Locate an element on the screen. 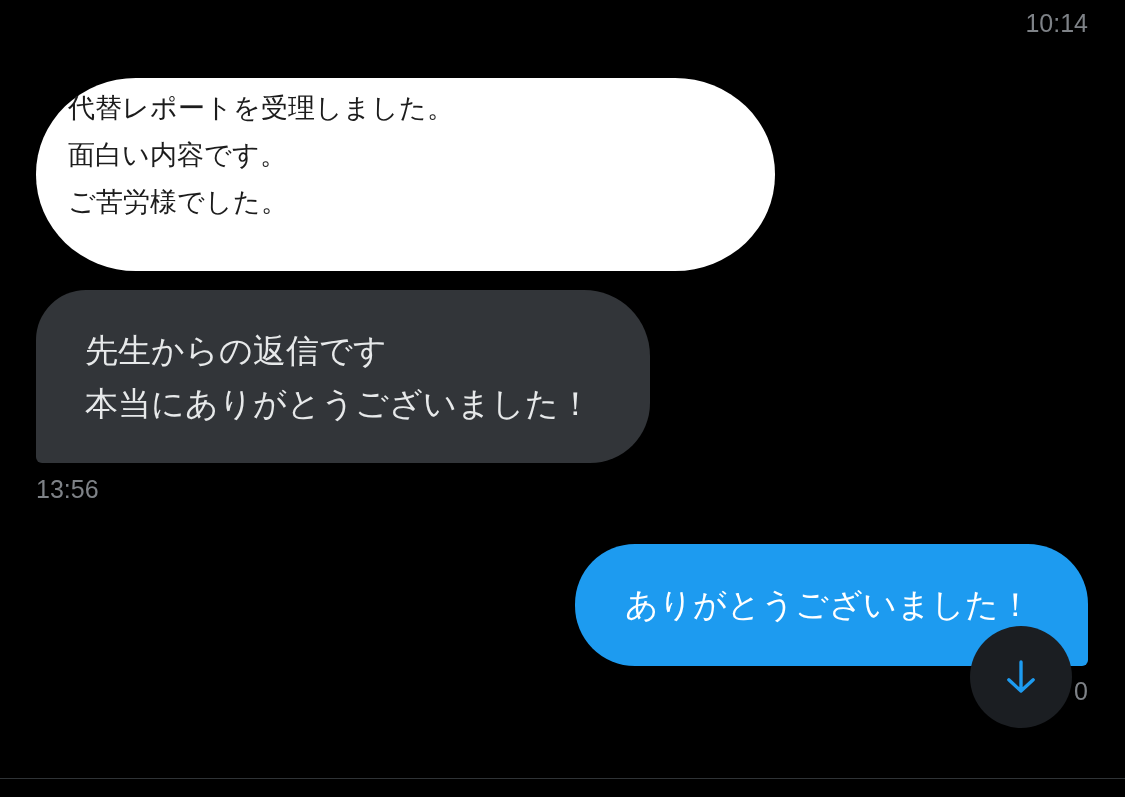 The height and width of the screenshot is (797, 1125). arrow-down-icon is located at coordinates (1021, 677).